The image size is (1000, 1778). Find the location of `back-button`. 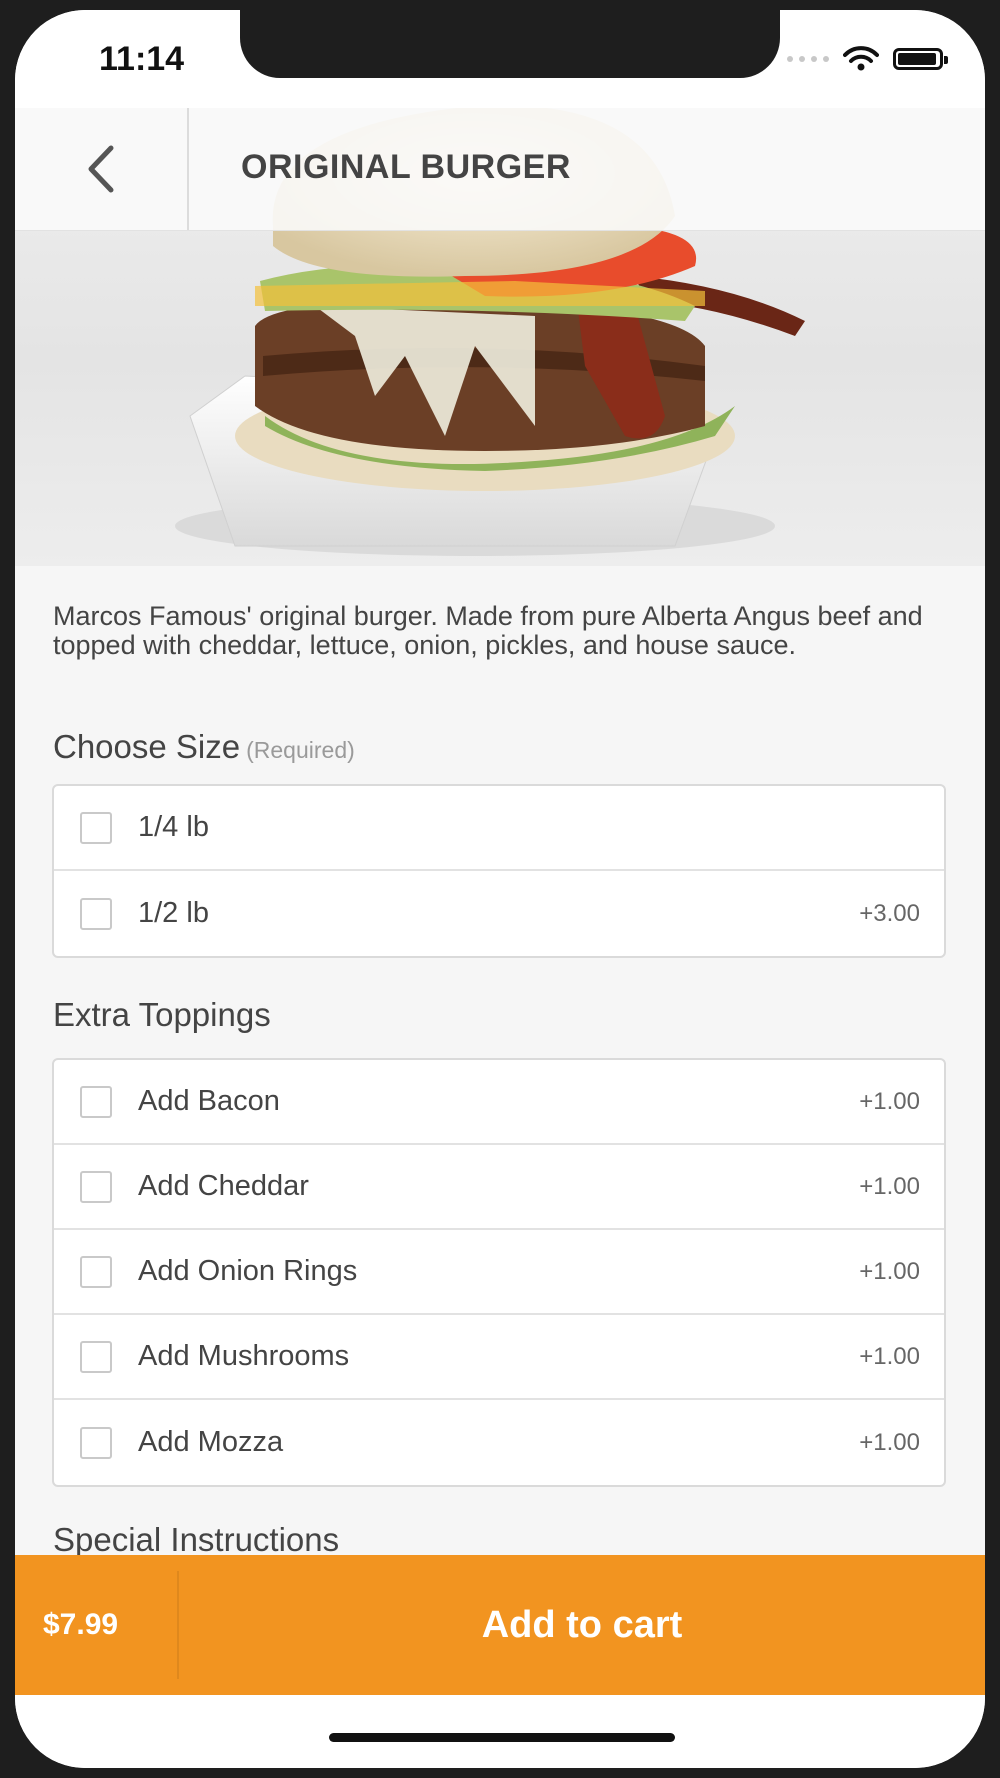

back-button is located at coordinates (102, 169).